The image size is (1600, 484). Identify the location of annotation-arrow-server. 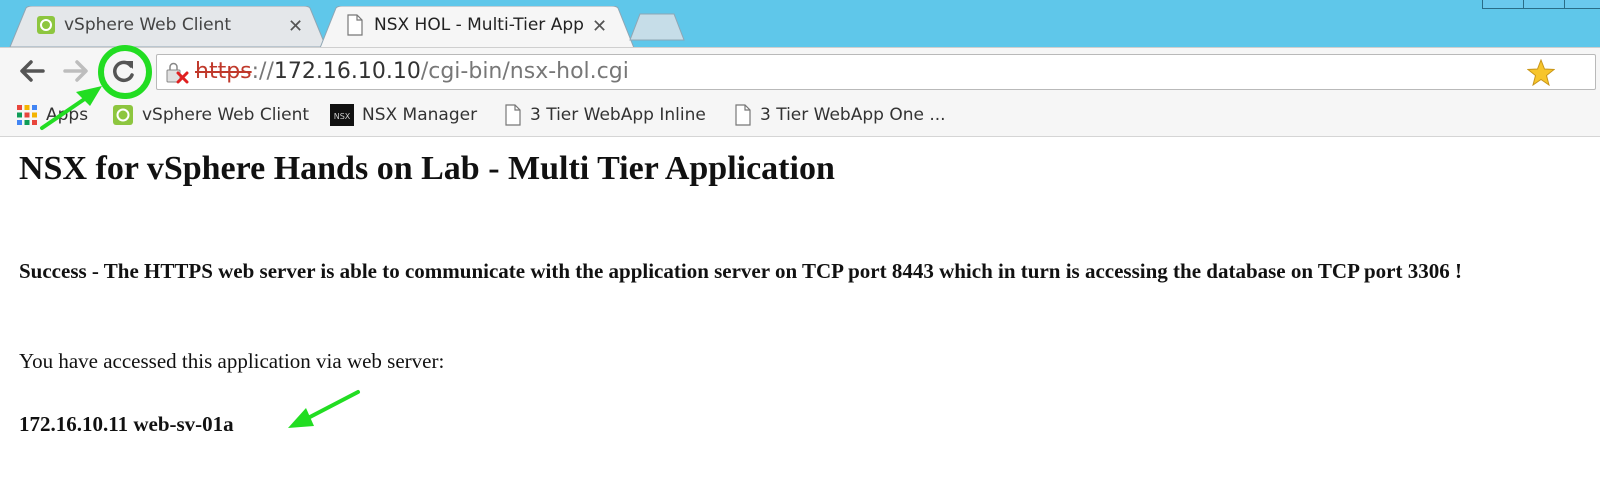
(324, 409).